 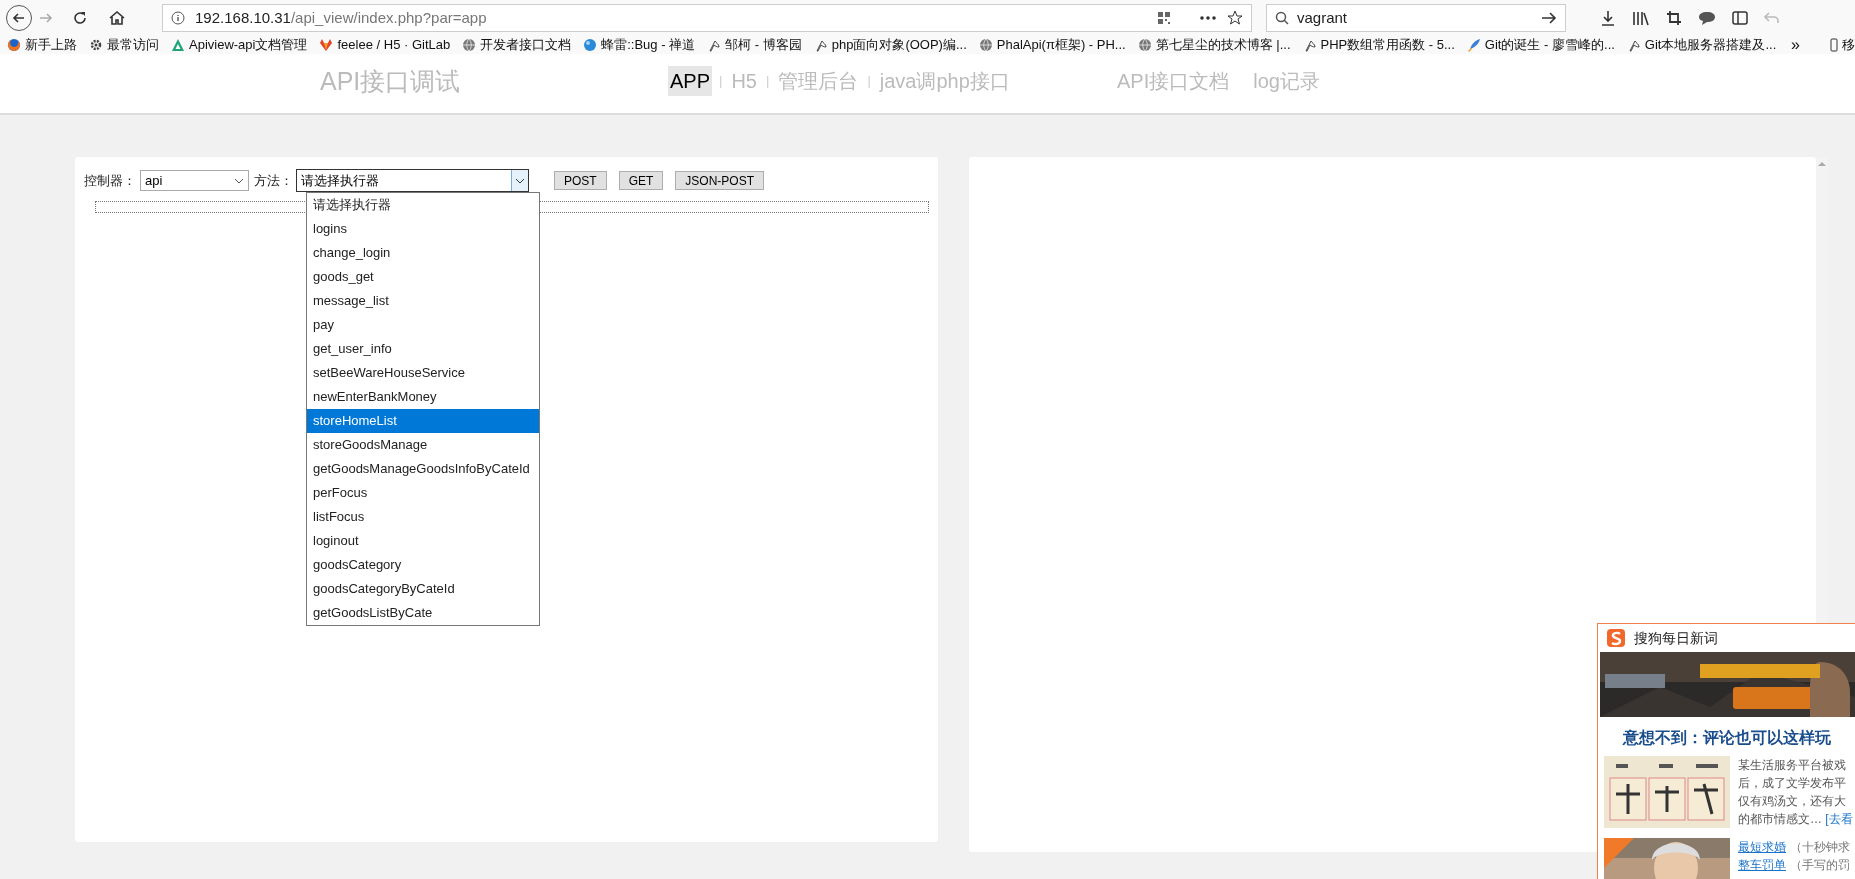 I want to click on news-headline: 意想不到：评论也可以这样玩, so click(x=1726, y=738).